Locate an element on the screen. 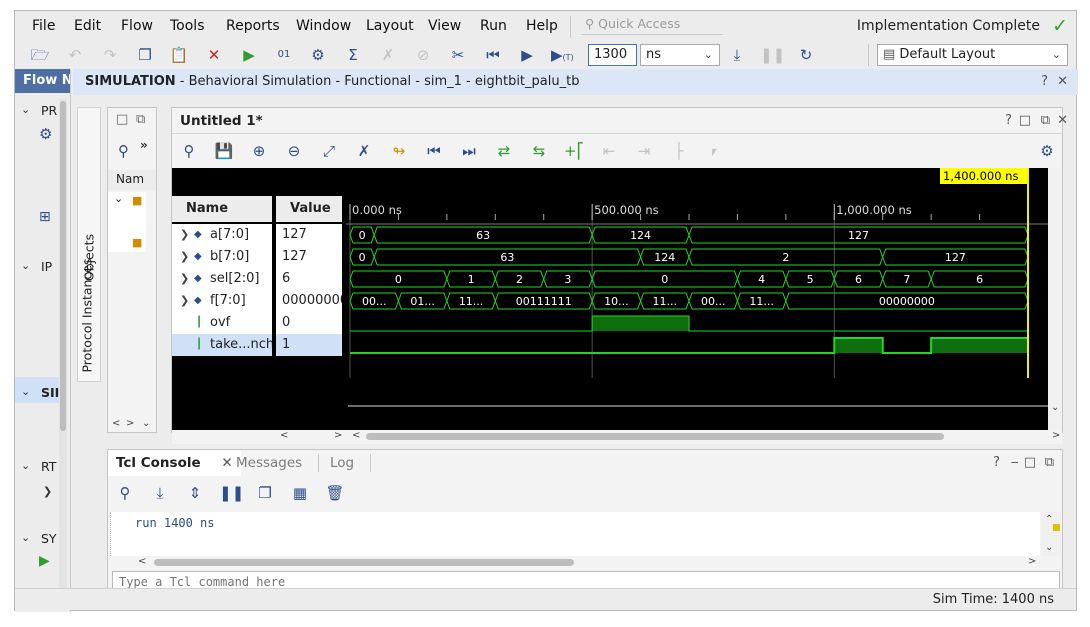 This screenshot has width=1090, height=627. previous-marker-icon: ⇤ is located at coordinates (609, 151).